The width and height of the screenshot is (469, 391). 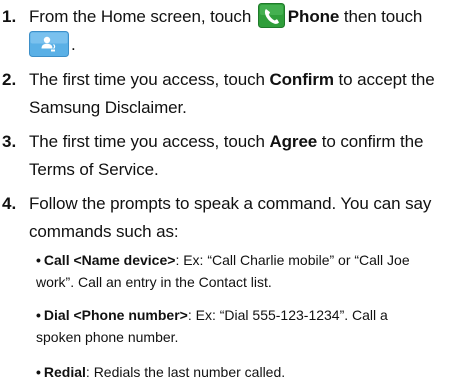 What do you see at coordinates (292, 260) in the screenshot?
I see `command-text: : Ex: “Call Charlie mobile” or “Call Joe` at bounding box center [292, 260].